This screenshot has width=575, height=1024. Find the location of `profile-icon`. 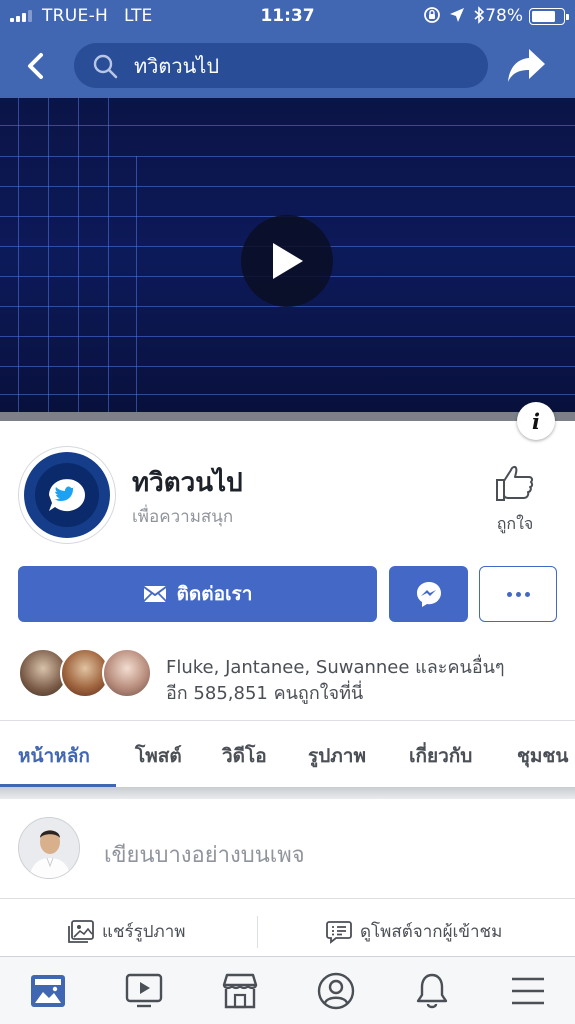

profile-icon is located at coordinates (336, 991).